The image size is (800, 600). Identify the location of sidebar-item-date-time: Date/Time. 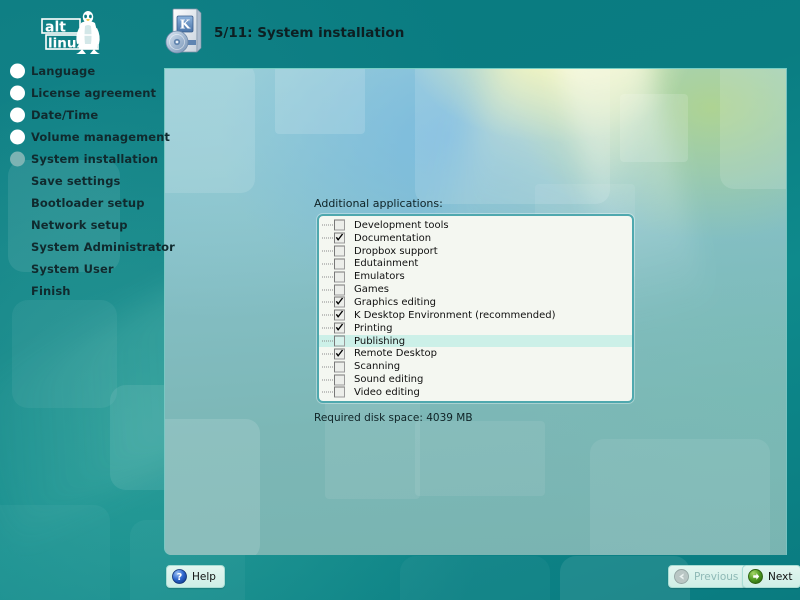
(82, 115).